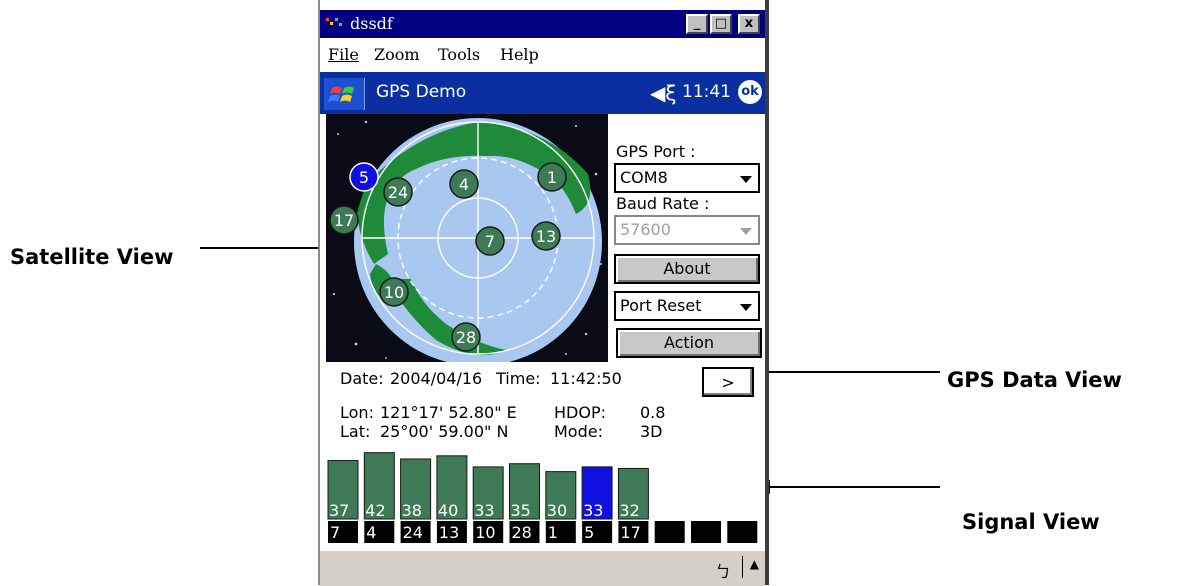  What do you see at coordinates (687, 178) in the screenshot?
I see `gps-port-select: COM8` at bounding box center [687, 178].